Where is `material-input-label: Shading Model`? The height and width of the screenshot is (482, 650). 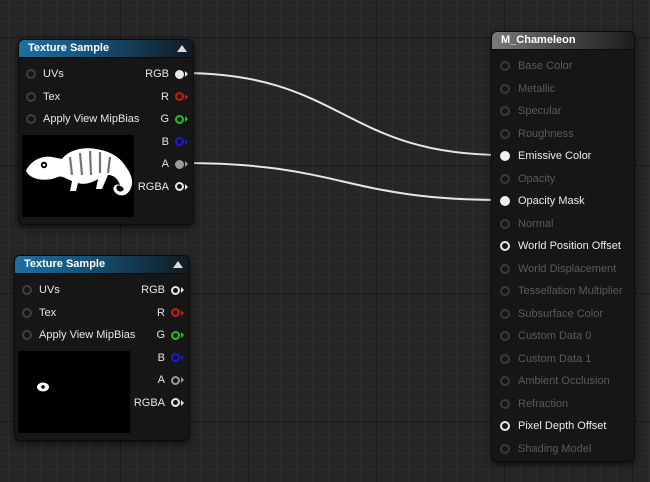
material-input-label: Shading Model is located at coordinates (555, 448).